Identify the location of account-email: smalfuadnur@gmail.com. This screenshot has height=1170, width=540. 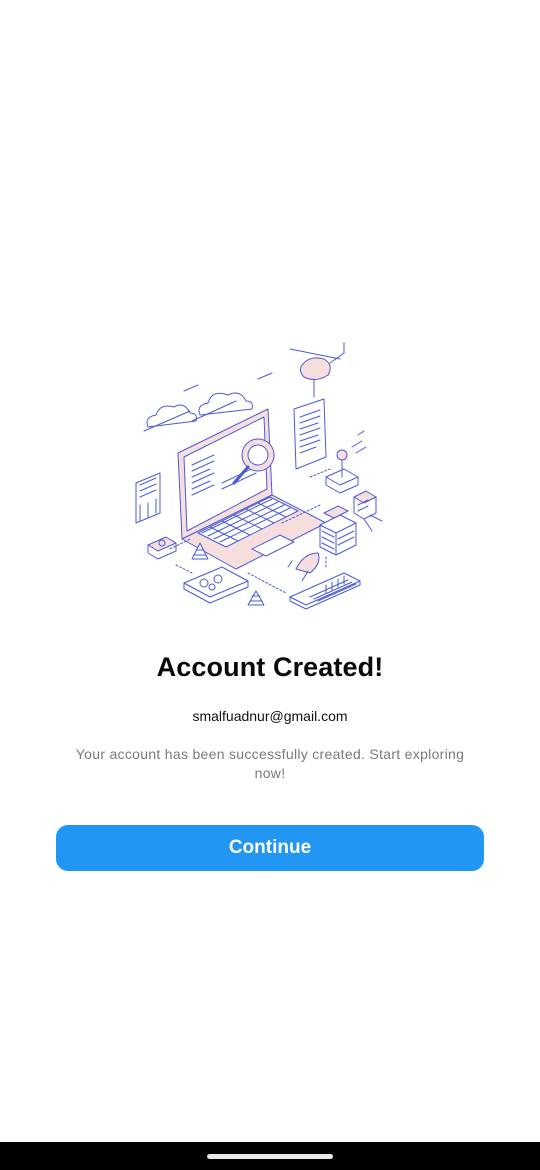
(270, 716).